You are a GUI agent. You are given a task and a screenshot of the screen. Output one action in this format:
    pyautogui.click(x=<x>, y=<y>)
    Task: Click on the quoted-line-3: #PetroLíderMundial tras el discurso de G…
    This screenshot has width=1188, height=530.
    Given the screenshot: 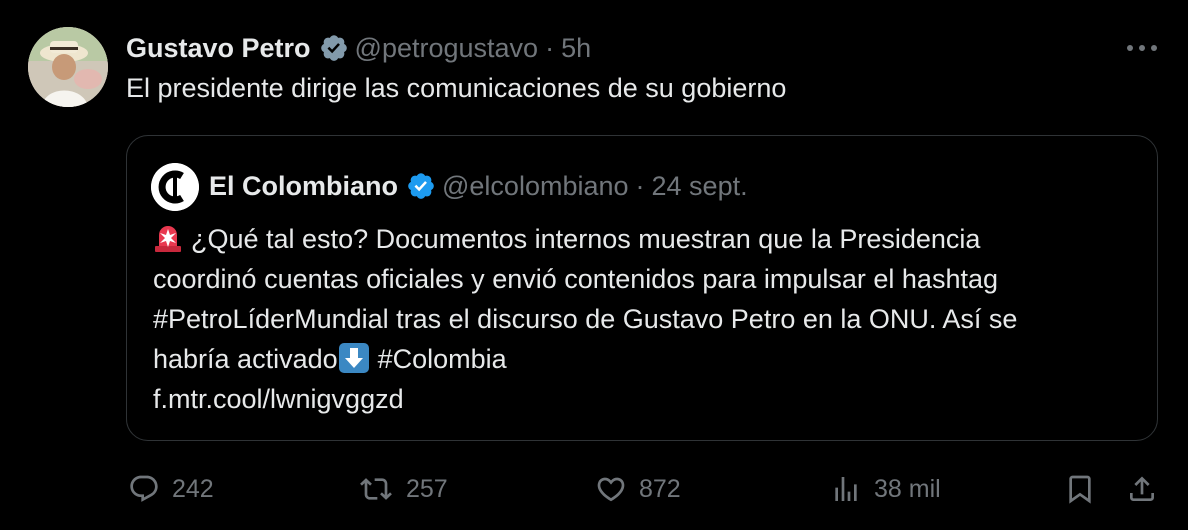 What is the action you would take?
    pyautogui.click(x=585, y=319)
    